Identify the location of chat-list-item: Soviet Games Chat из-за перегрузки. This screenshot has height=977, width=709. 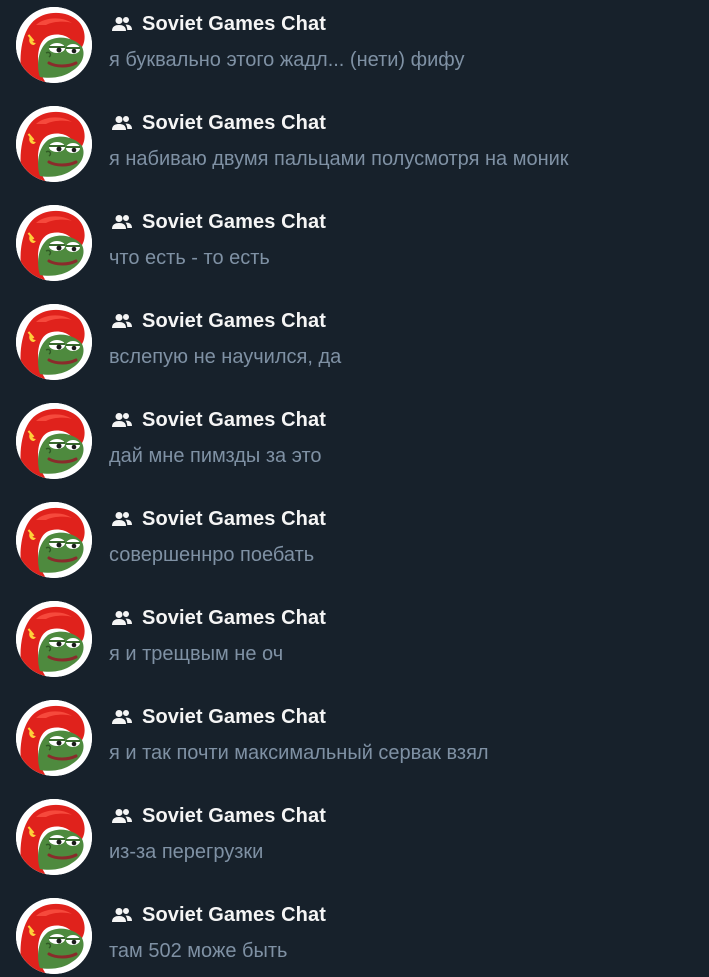
(354, 841).